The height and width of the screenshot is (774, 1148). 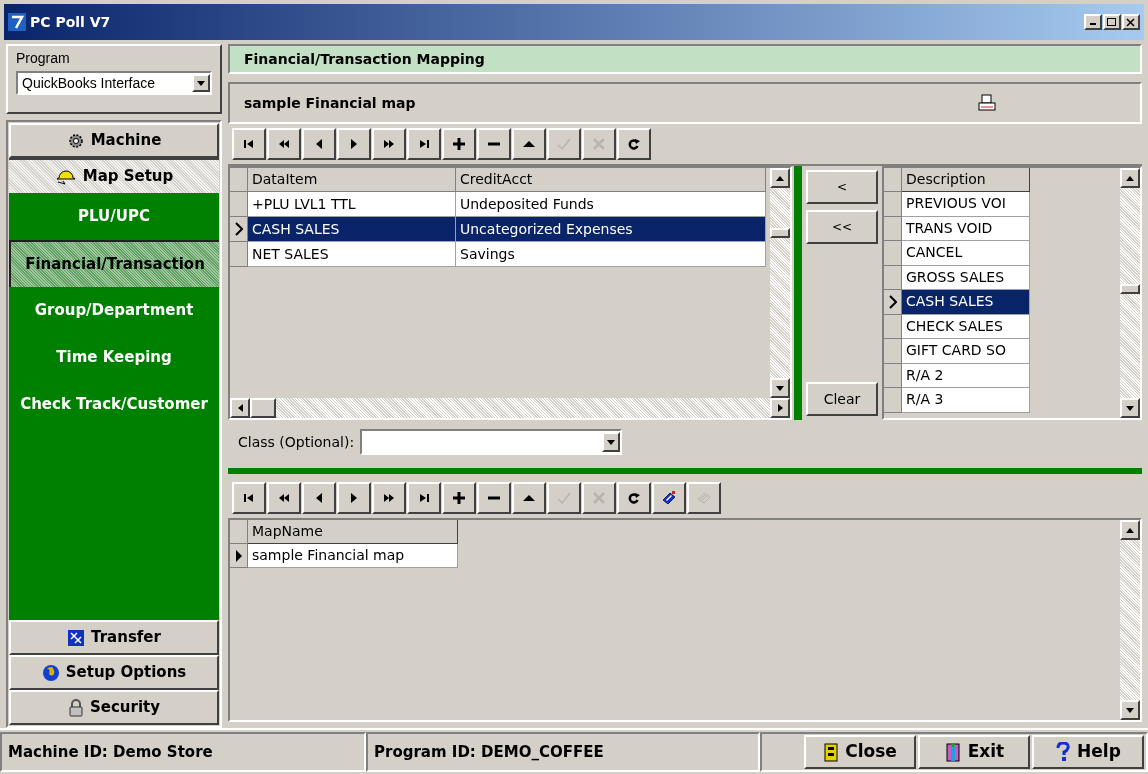 I want to click on table-cell: CANCEL, so click(x=966, y=253).